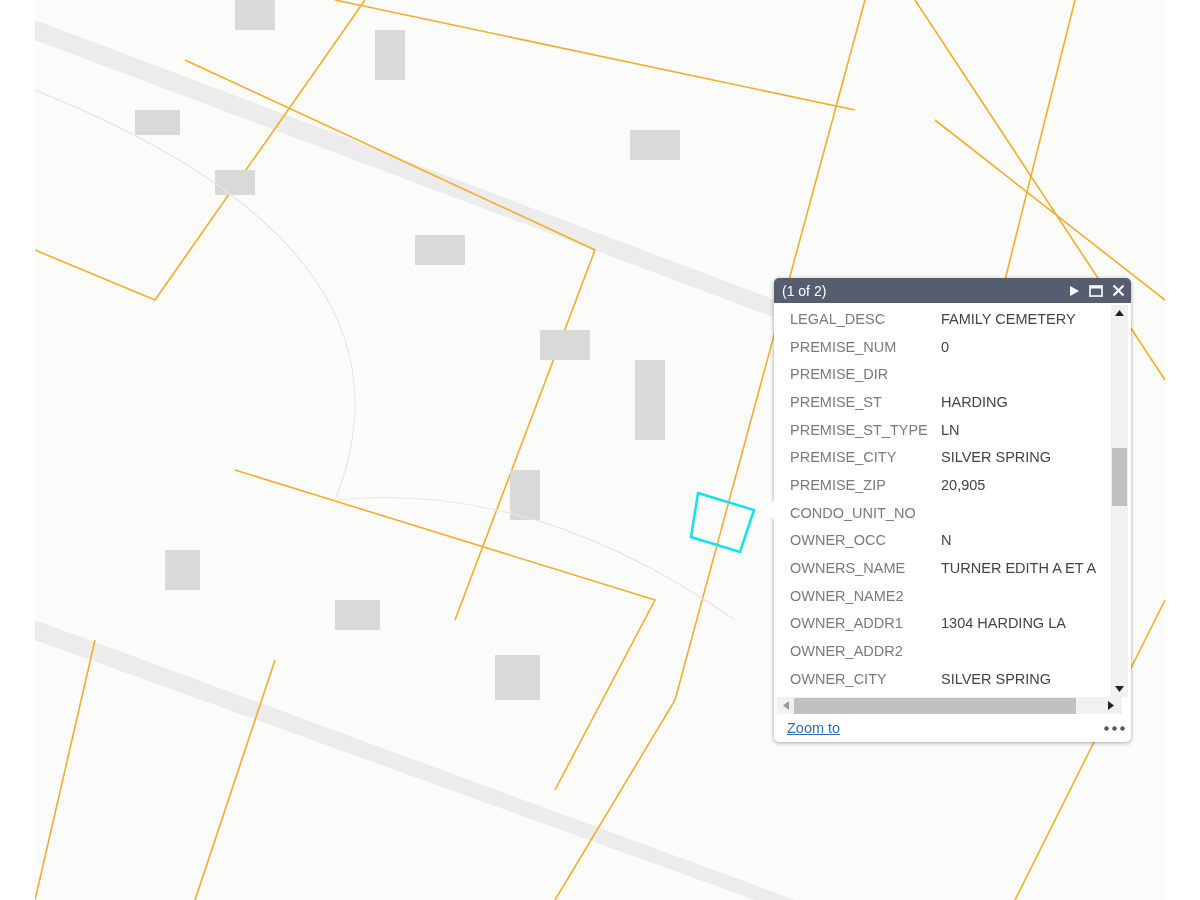 Image resolution: width=1200 pixels, height=900 pixels. I want to click on field-value: 0, so click(945, 346).